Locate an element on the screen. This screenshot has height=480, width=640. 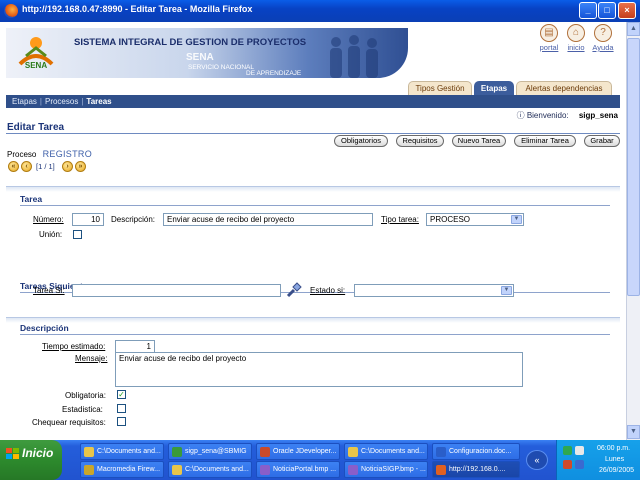
union-checkbox is located at coordinates (77, 234).